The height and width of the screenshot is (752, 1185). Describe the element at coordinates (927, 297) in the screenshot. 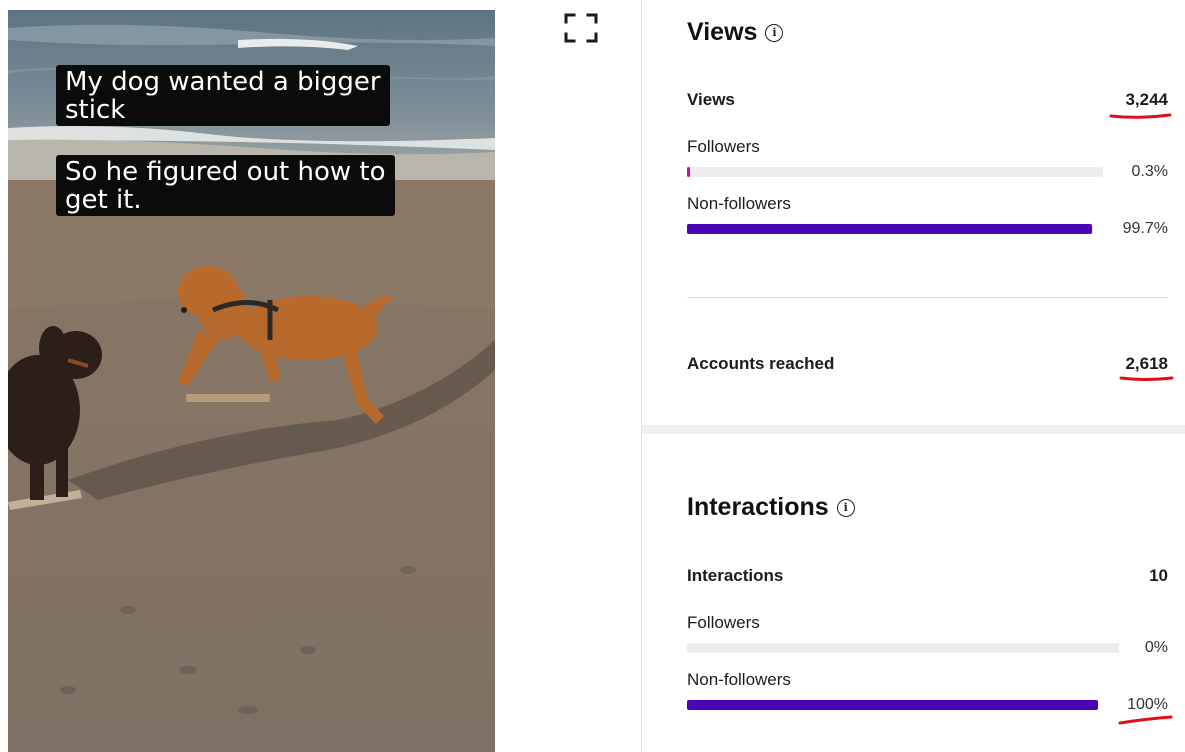

I see `section-divider` at that location.